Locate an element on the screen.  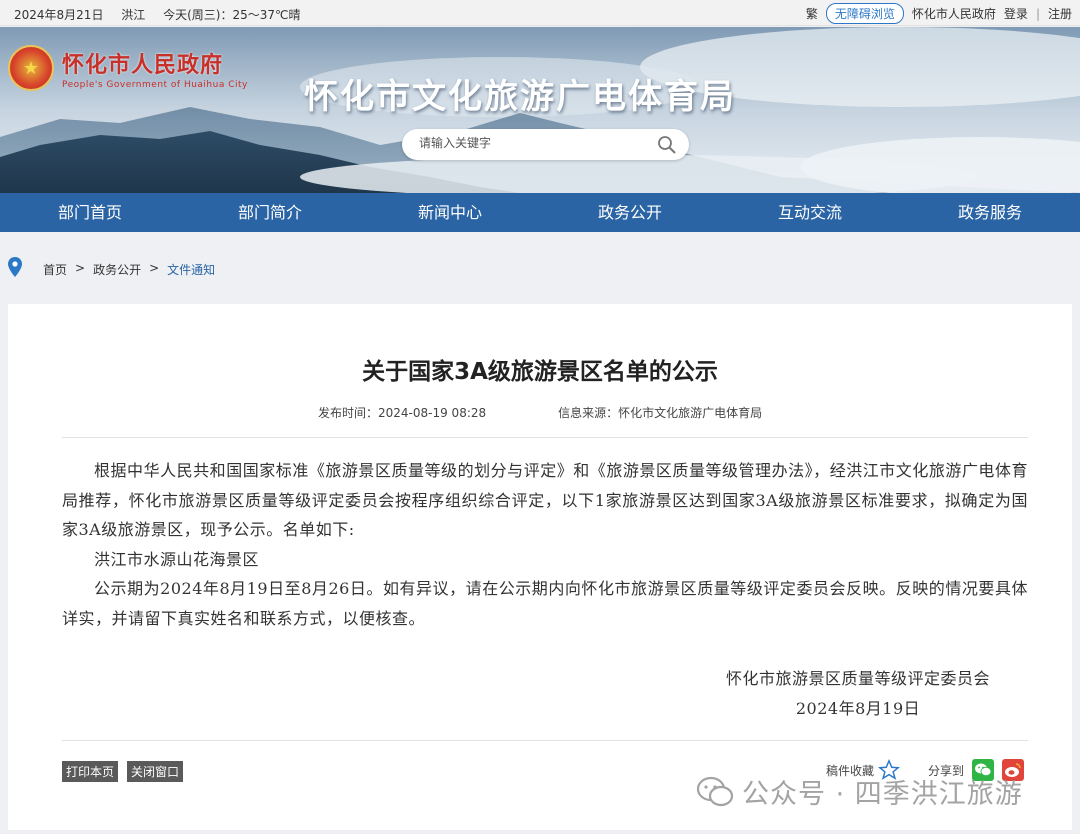
nav-item-services: 政务服务 is located at coordinates (990, 212).